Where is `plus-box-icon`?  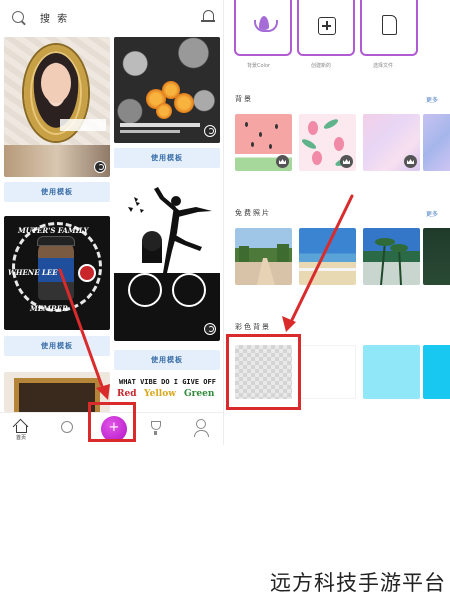 plus-box-icon is located at coordinates (327, 26).